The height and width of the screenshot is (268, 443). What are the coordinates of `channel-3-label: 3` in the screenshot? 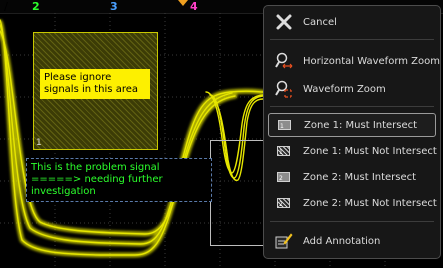 It's located at (114, 6).